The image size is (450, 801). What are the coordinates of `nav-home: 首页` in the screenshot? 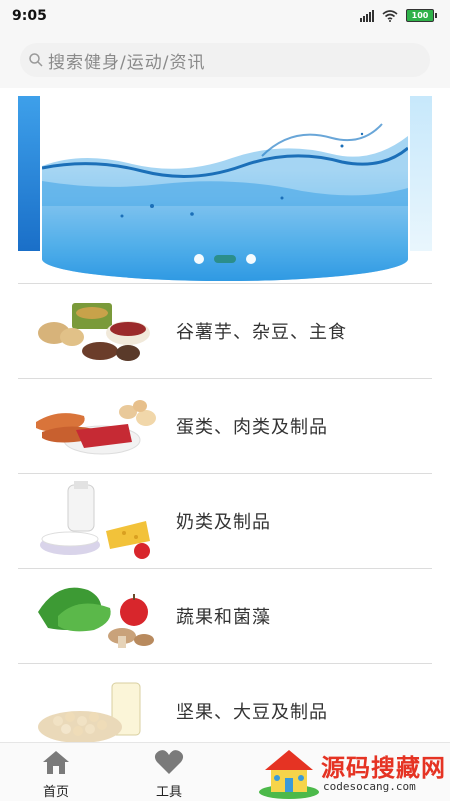 It's located at (56, 774).